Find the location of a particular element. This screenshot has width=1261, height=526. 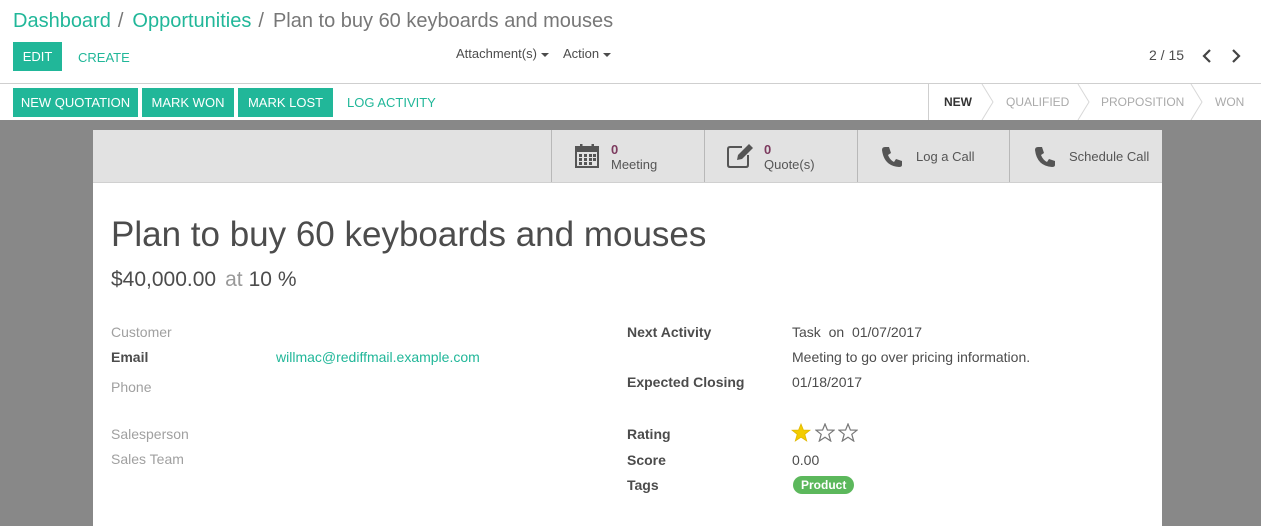

quotes-count: 0 is located at coordinates (768, 149).